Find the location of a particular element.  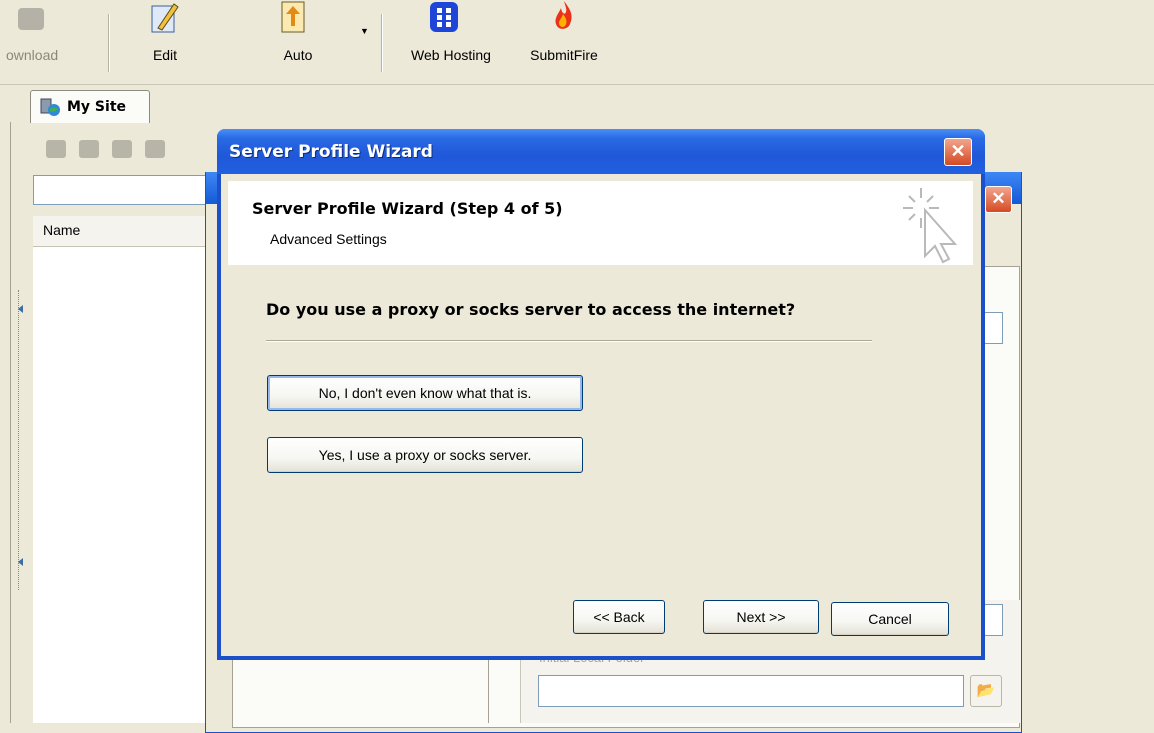

question-divider is located at coordinates (569, 341).